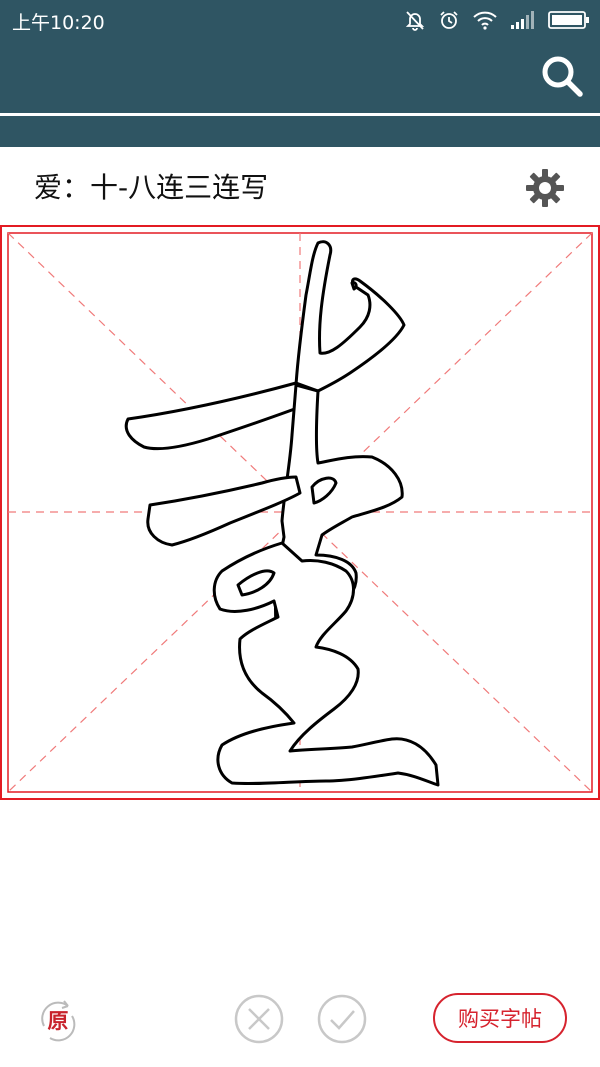 This screenshot has height=1067, width=600. Describe the element at coordinates (449, 20) in the screenshot. I see `alarm-icon` at that location.